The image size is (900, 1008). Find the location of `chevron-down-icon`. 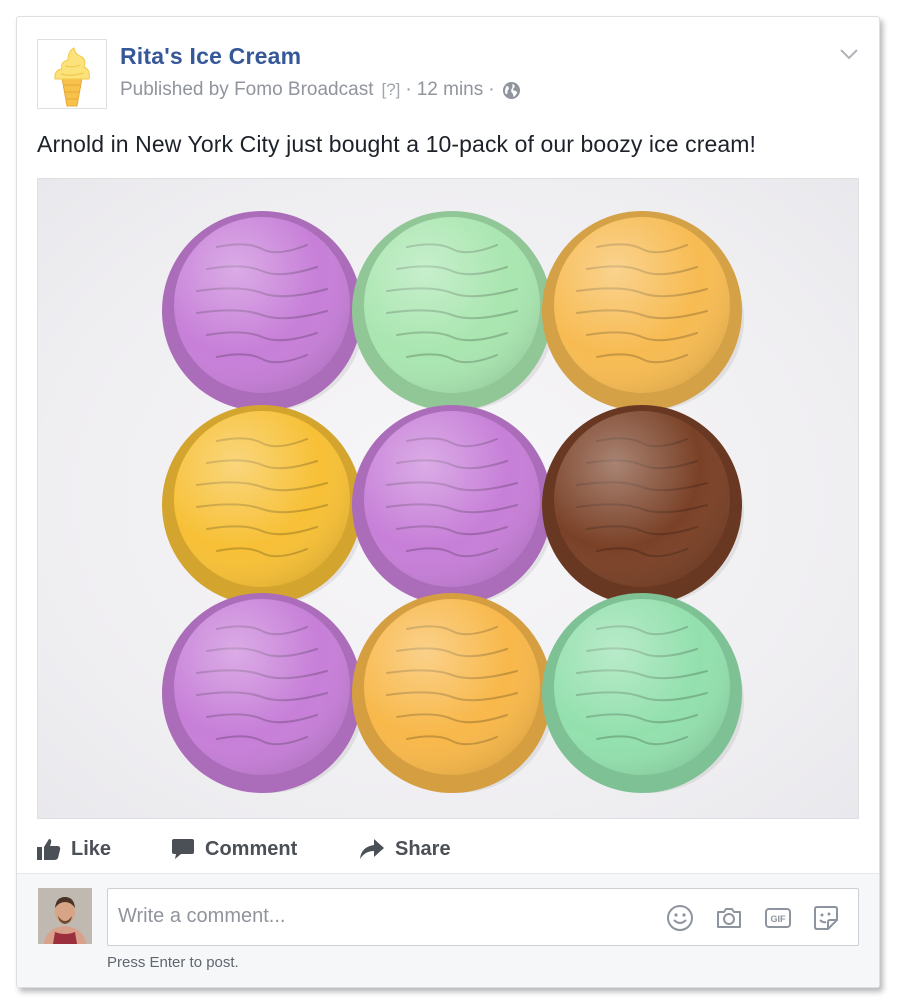

chevron-down-icon is located at coordinates (849, 54).